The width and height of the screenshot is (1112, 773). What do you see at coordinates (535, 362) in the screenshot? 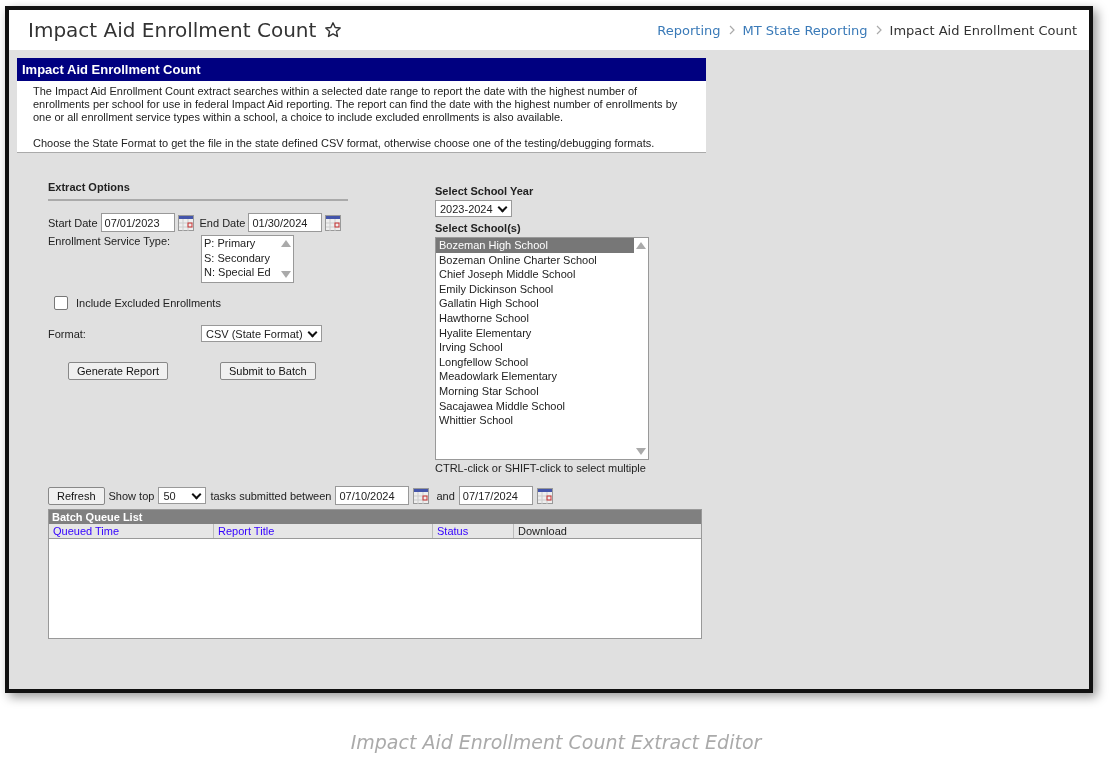
I see `school-option: Longfellow School` at bounding box center [535, 362].